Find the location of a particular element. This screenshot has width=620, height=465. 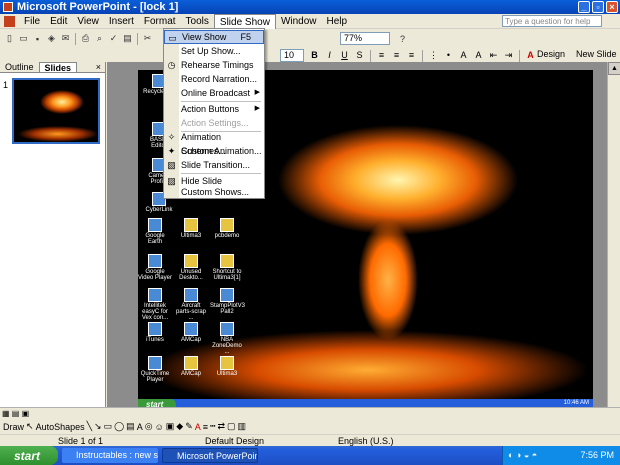

menu-item-view-show: ▭ View Show F5 is located at coordinates (214, 37).